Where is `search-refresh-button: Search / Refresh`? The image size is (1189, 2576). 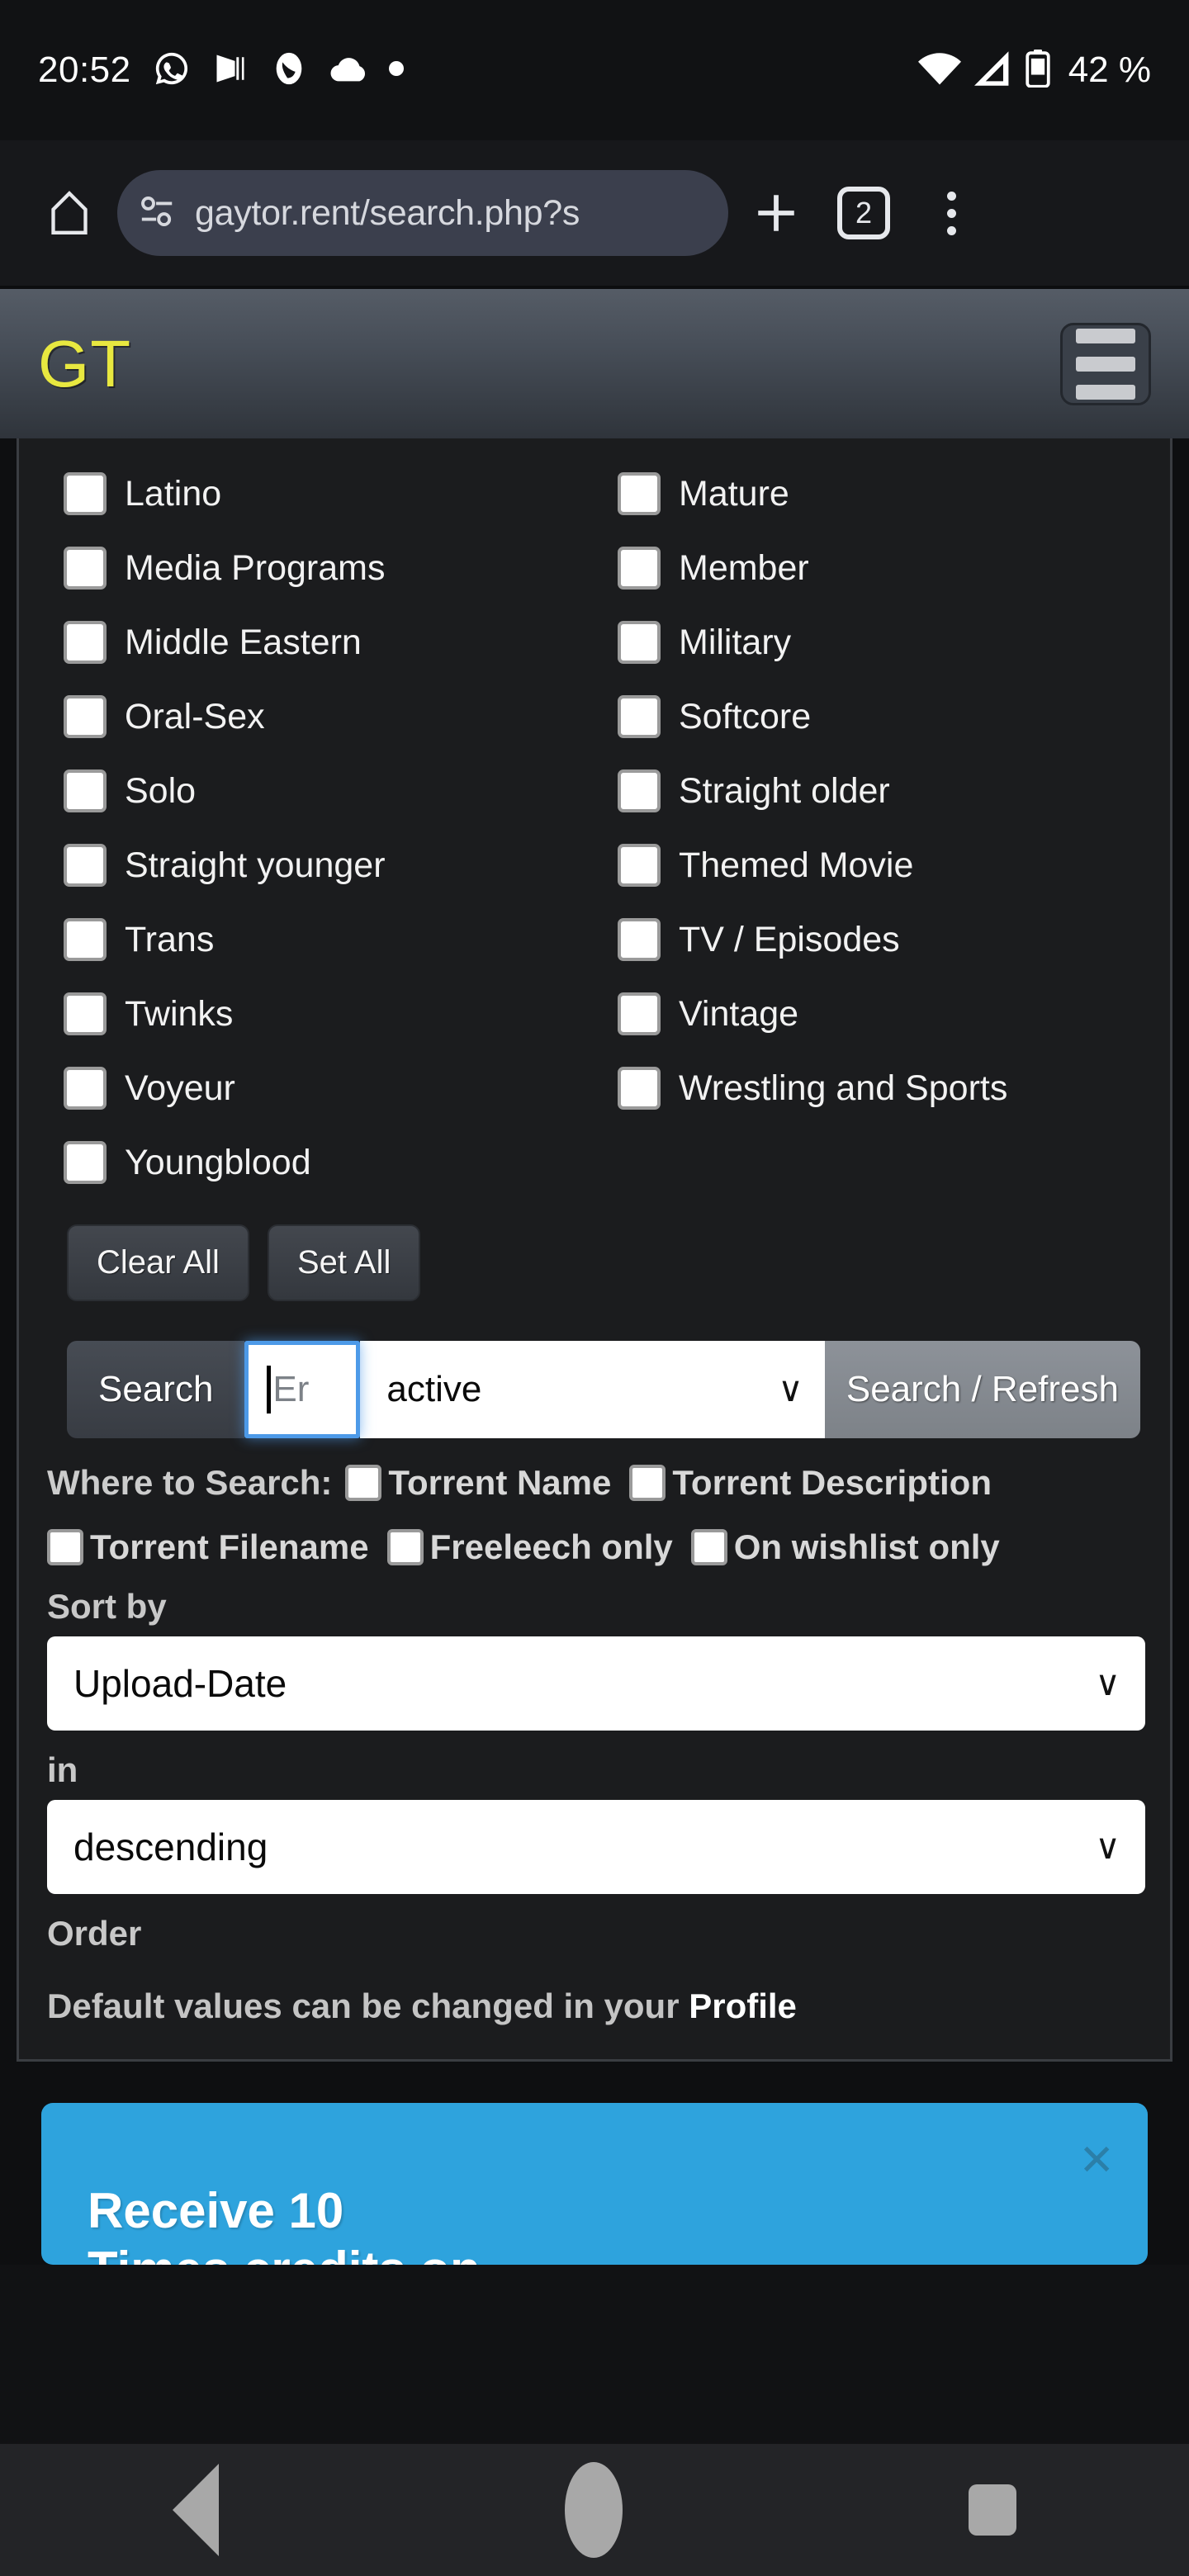 search-refresh-button: Search / Refresh is located at coordinates (982, 1389).